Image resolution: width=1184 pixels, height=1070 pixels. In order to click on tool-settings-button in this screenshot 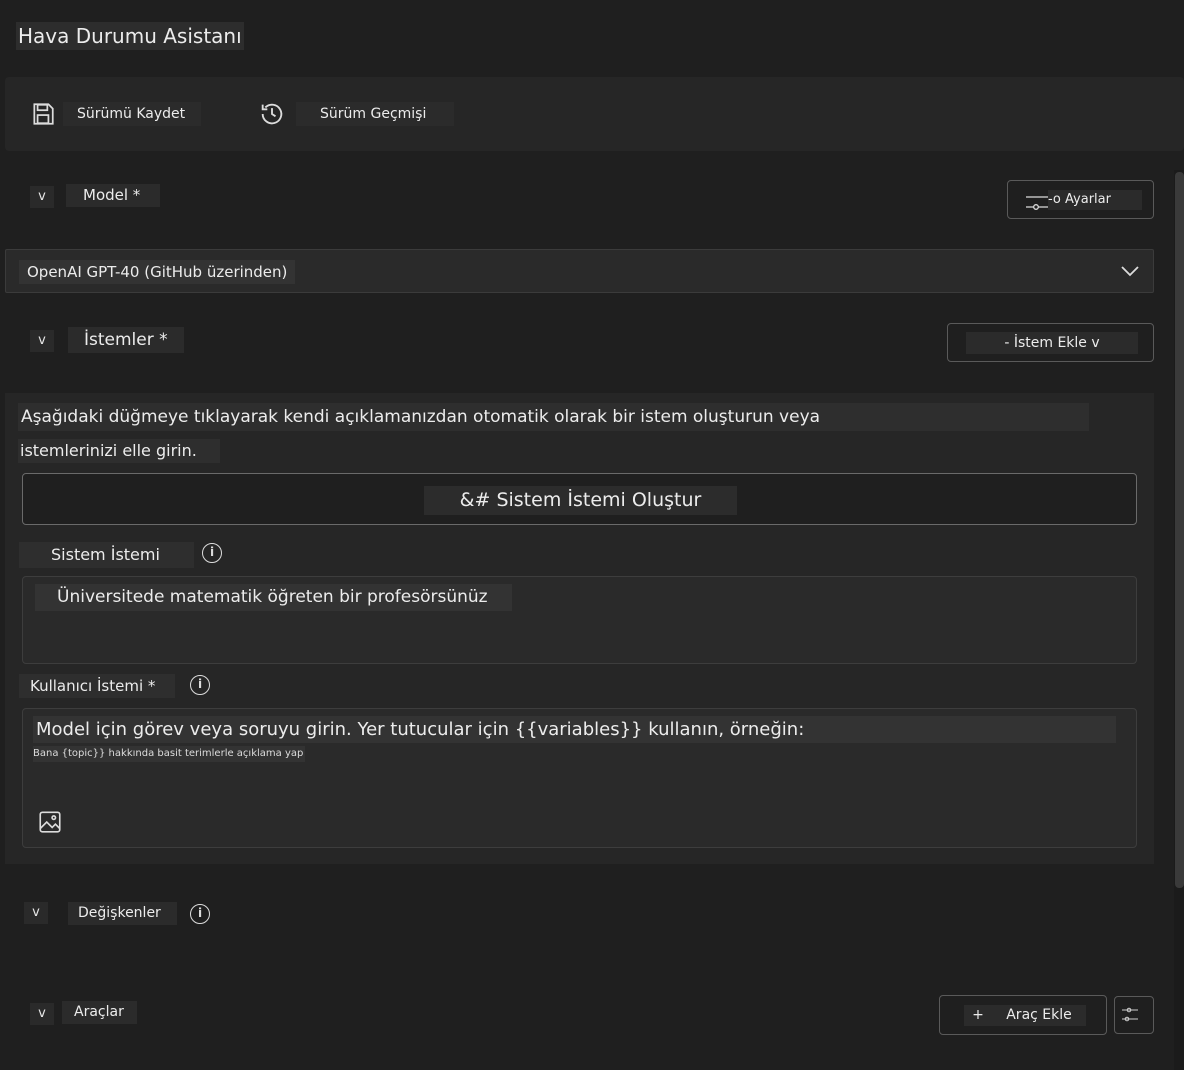, I will do `click(1134, 1015)`.